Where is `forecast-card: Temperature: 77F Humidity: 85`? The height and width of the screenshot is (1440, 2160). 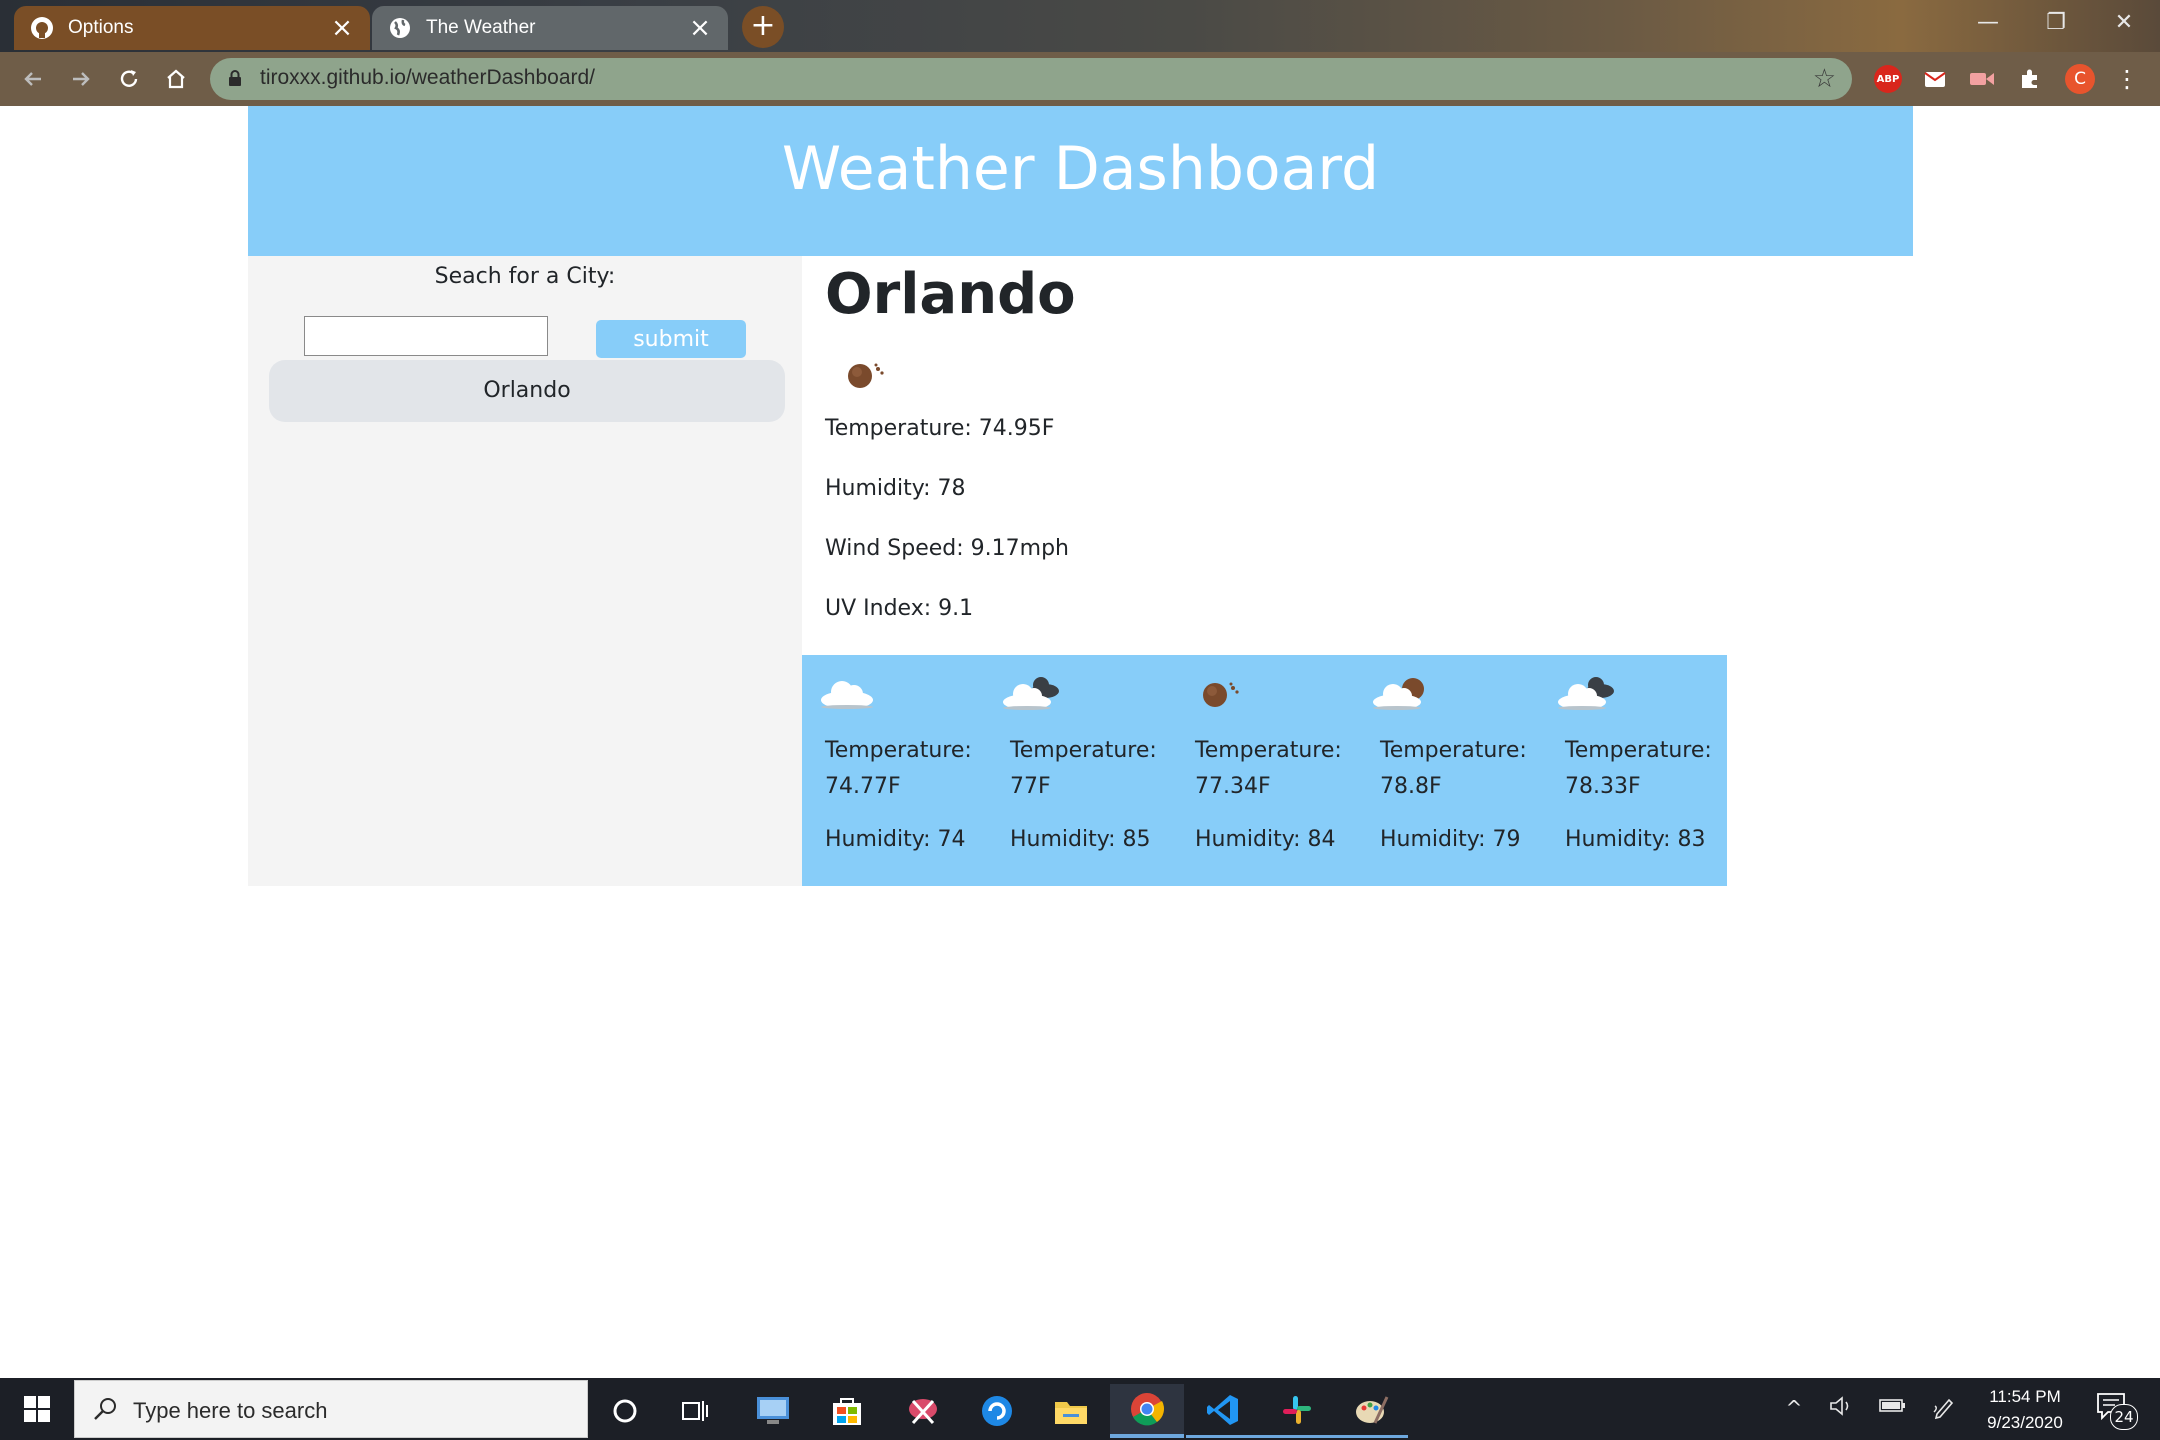
forecast-card: Temperature: 77F Humidity: 85 is located at coordinates (1079, 770).